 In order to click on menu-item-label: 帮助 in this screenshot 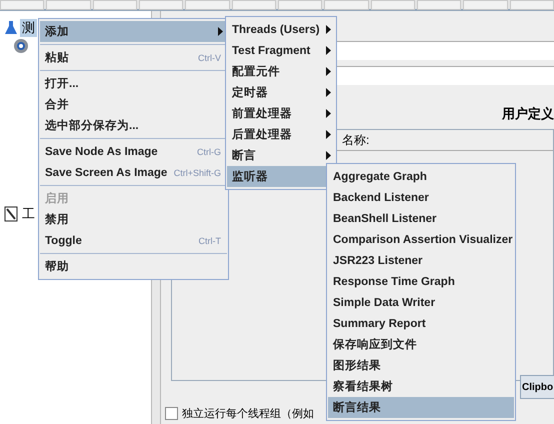, I will do `click(57, 266)`.